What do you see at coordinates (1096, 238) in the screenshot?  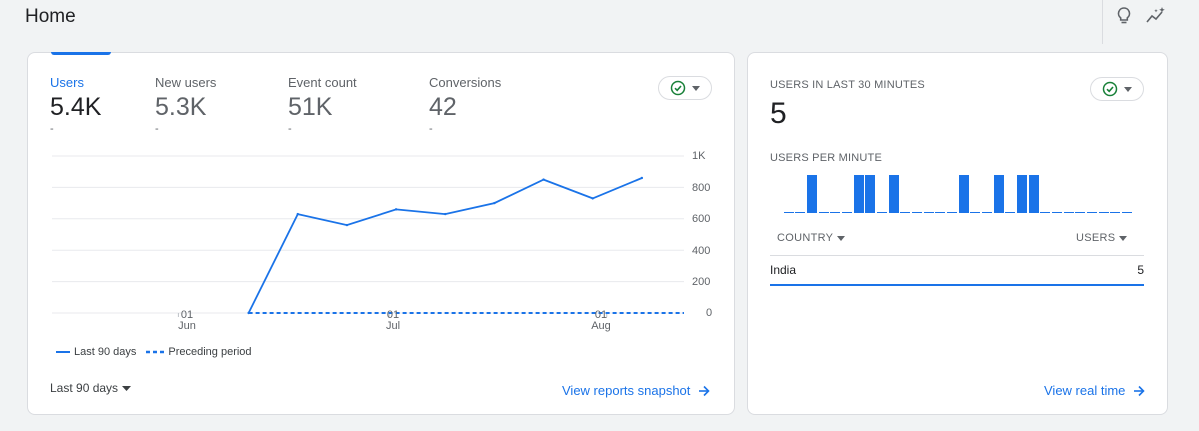 I see `column-label: USERS` at bounding box center [1096, 238].